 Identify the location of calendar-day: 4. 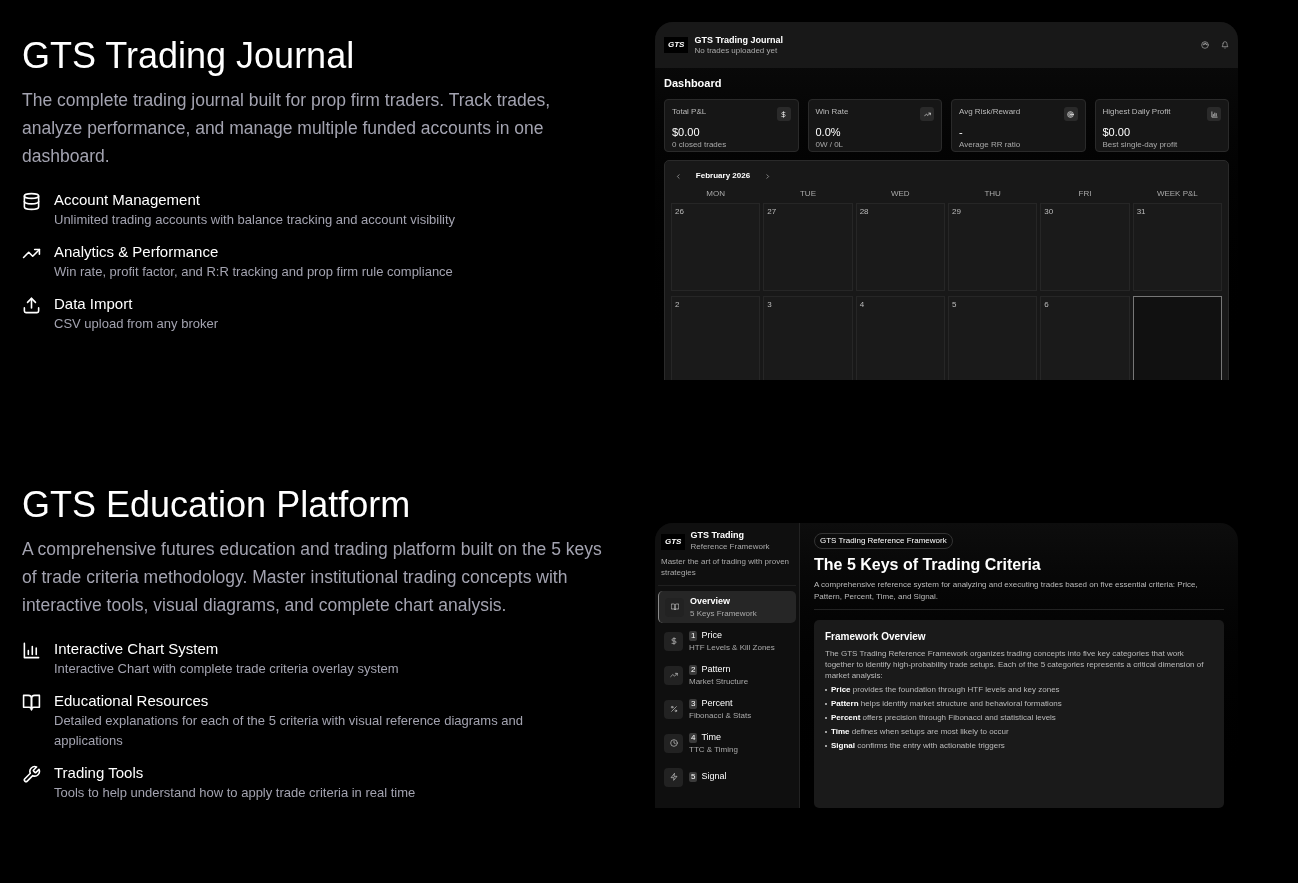
(900, 338).